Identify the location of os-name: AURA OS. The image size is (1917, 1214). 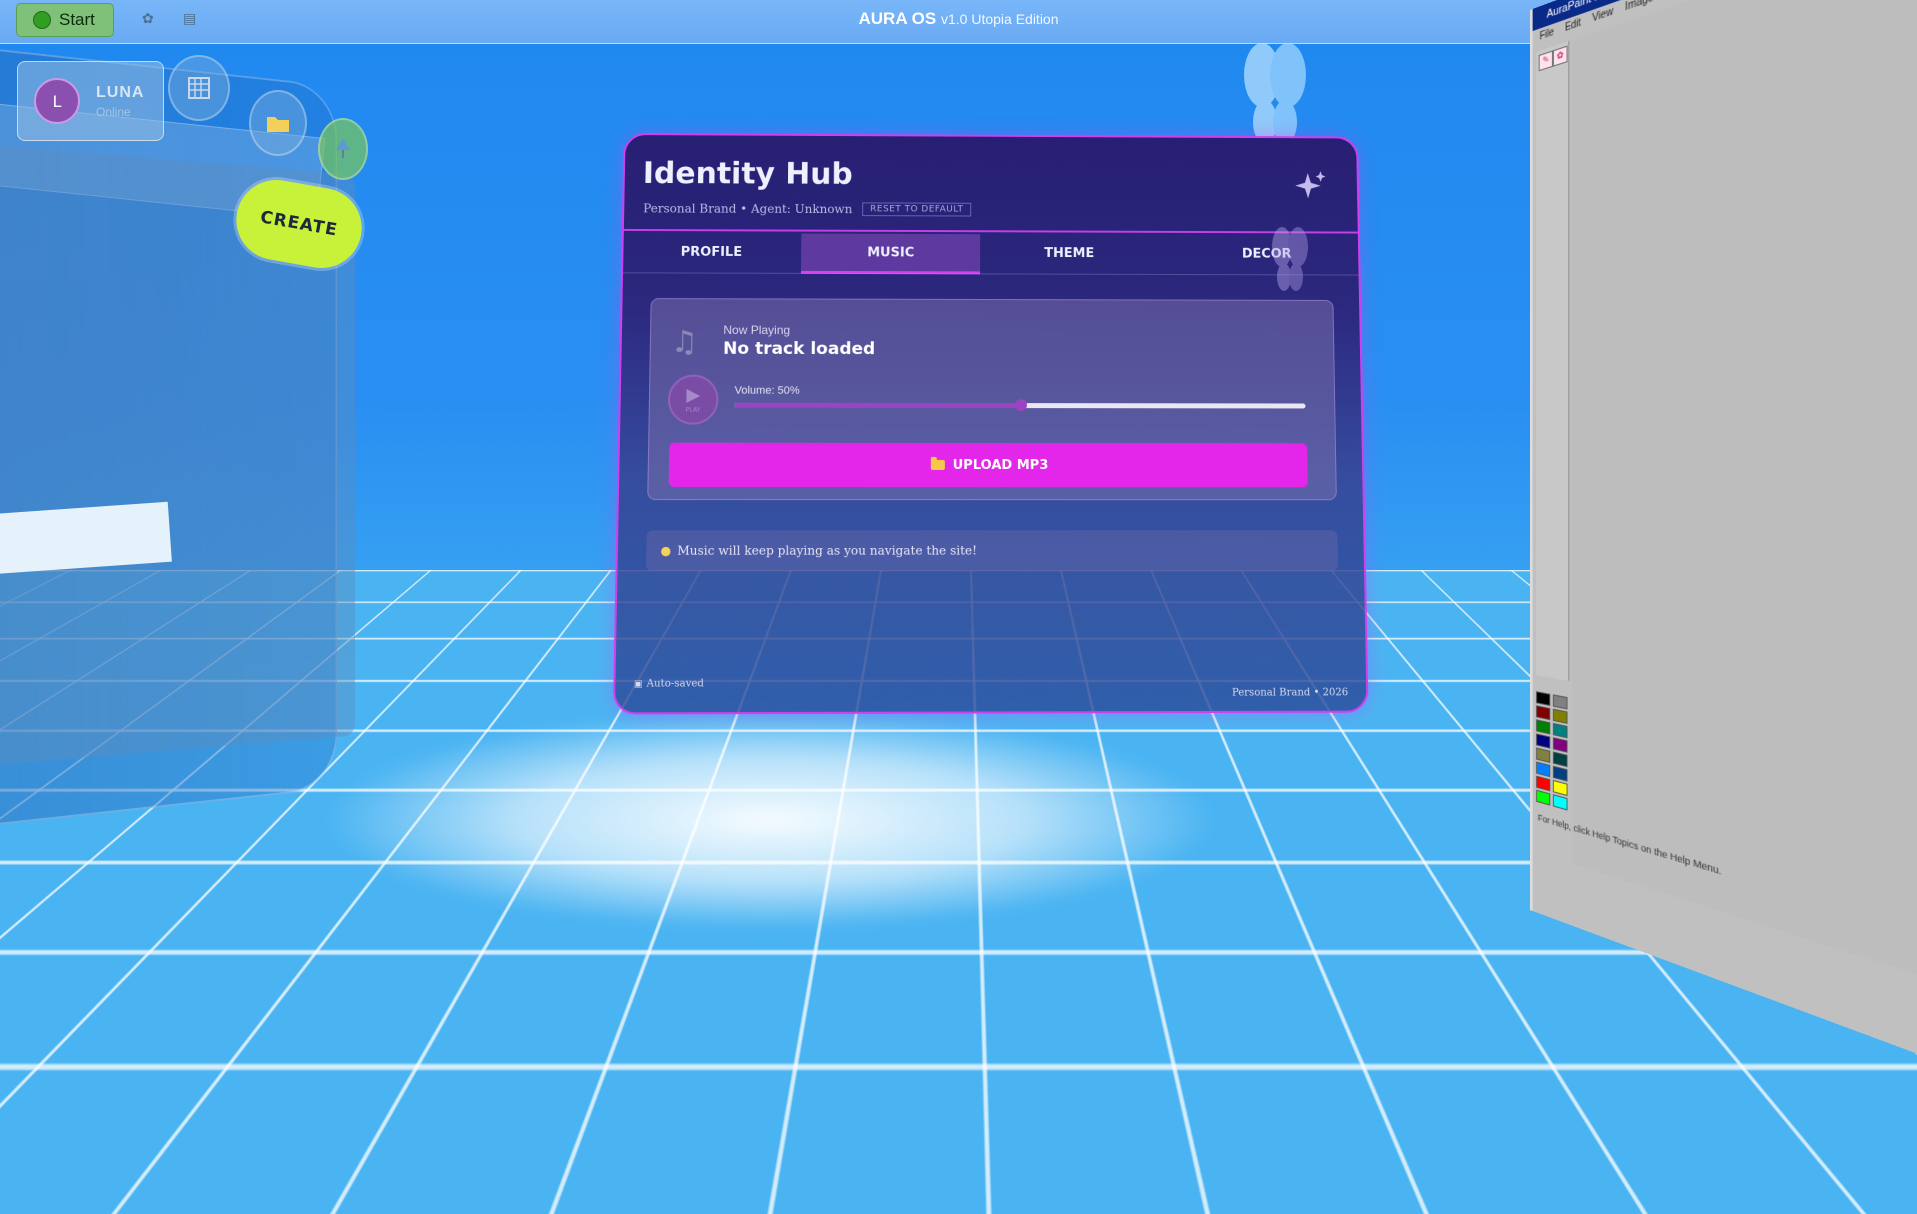
(897, 18).